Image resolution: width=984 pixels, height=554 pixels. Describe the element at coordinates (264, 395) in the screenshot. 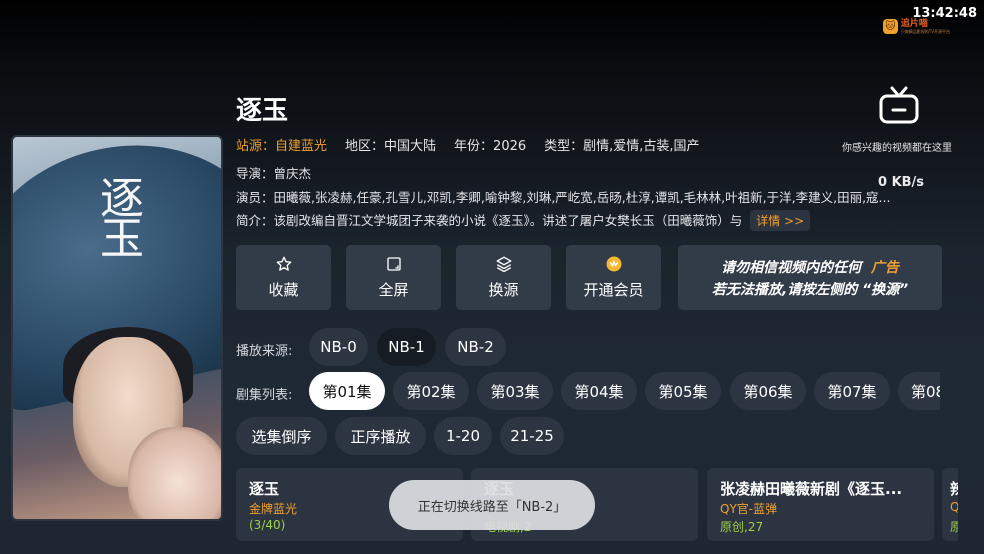

I see `episode-label: 剧集列表:` at that location.